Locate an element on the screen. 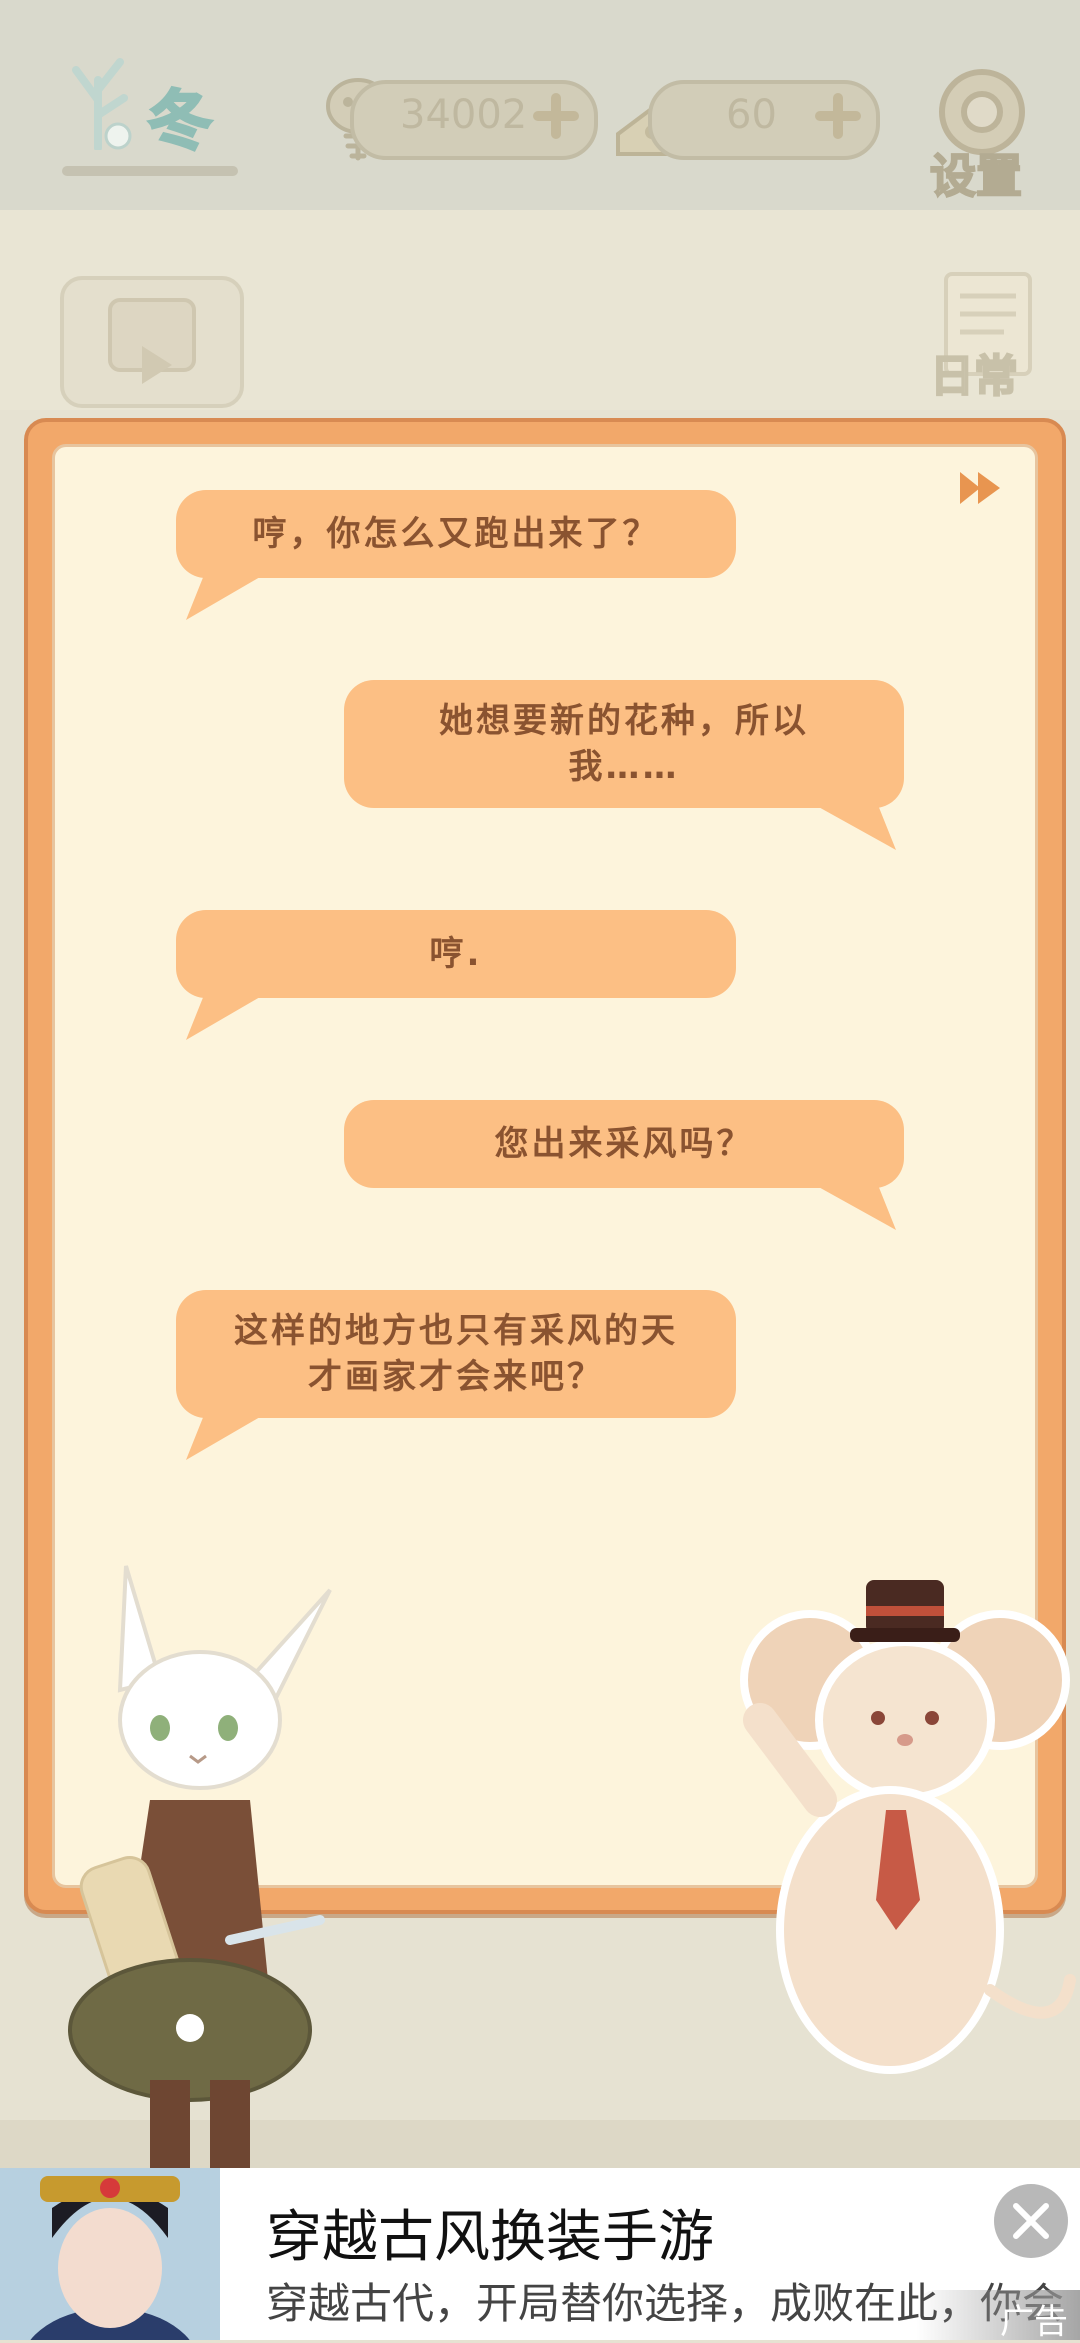 The width and height of the screenshot is (1080, 2343). add-cheese-icon is located at coordinates (838, 116).